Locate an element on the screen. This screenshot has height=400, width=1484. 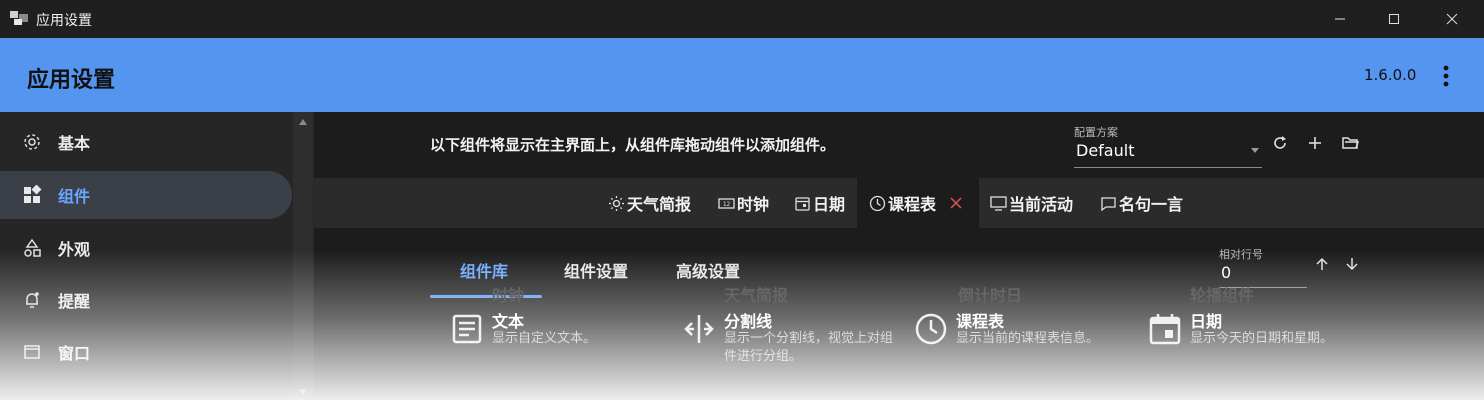
library-item-partial: 天气简报 is located at coordinates (756, 295).